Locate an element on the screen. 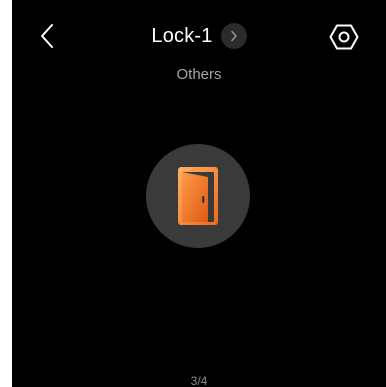 Image resolution: width=386 pixels, height=387 pixels. category-label: Others is located at coordinates (199, 74).